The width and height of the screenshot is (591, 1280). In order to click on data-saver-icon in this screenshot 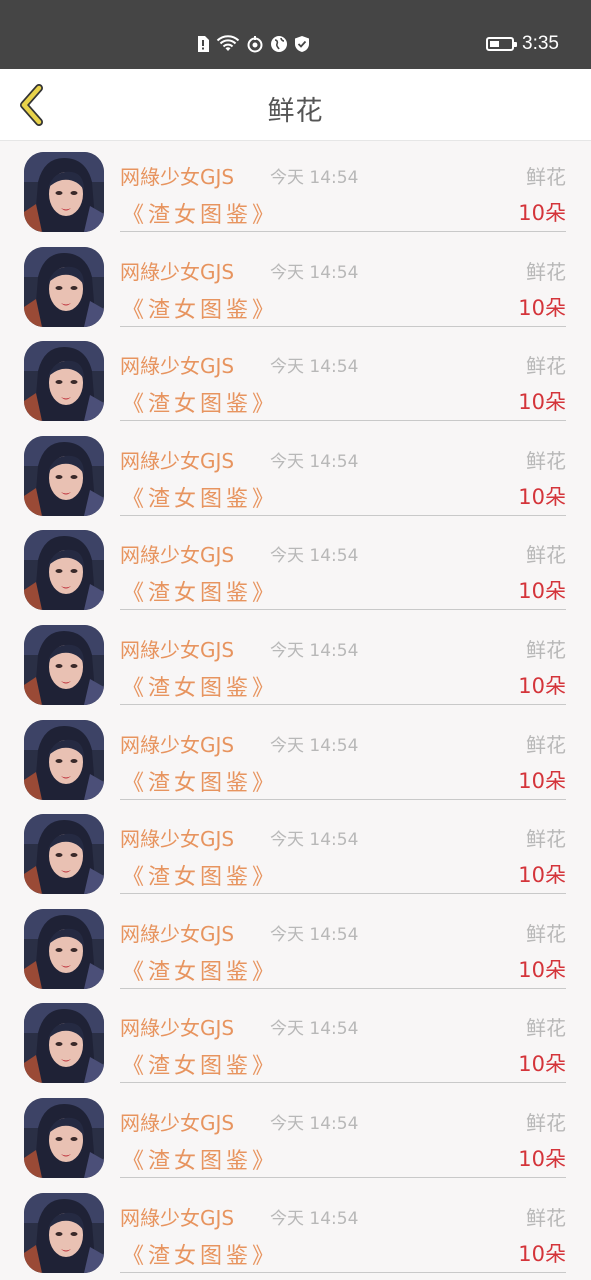, I will do `click(255, 44)`.